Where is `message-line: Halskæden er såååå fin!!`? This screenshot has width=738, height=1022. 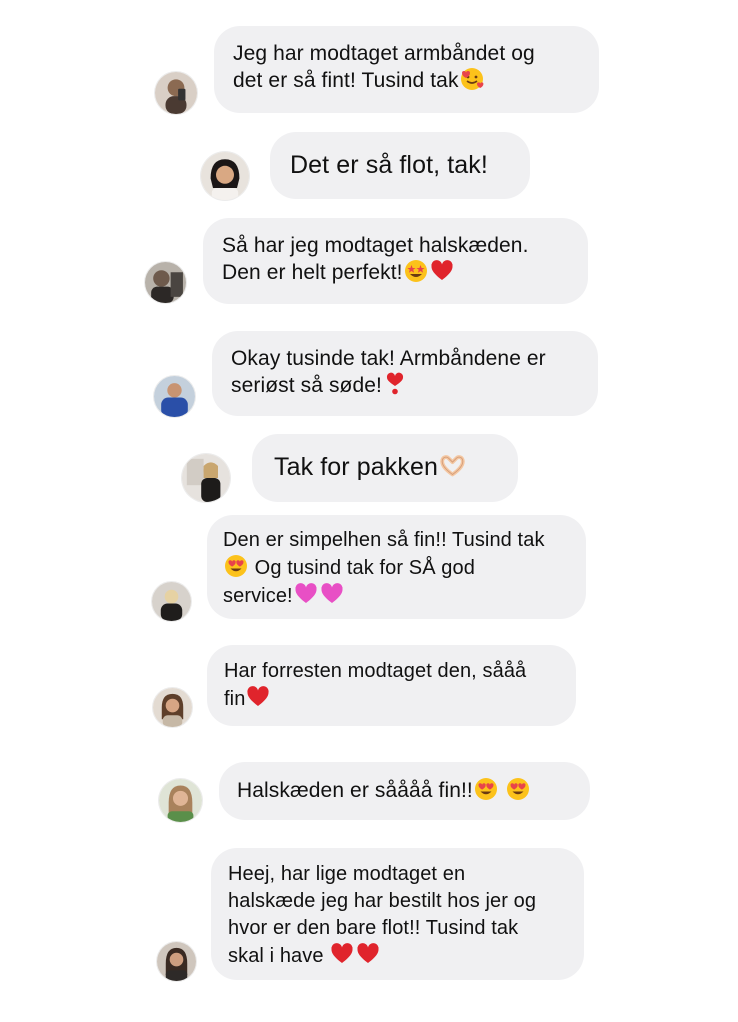 message-line: Halskæden er såååå fin!! is located at coordinates (405, 790).